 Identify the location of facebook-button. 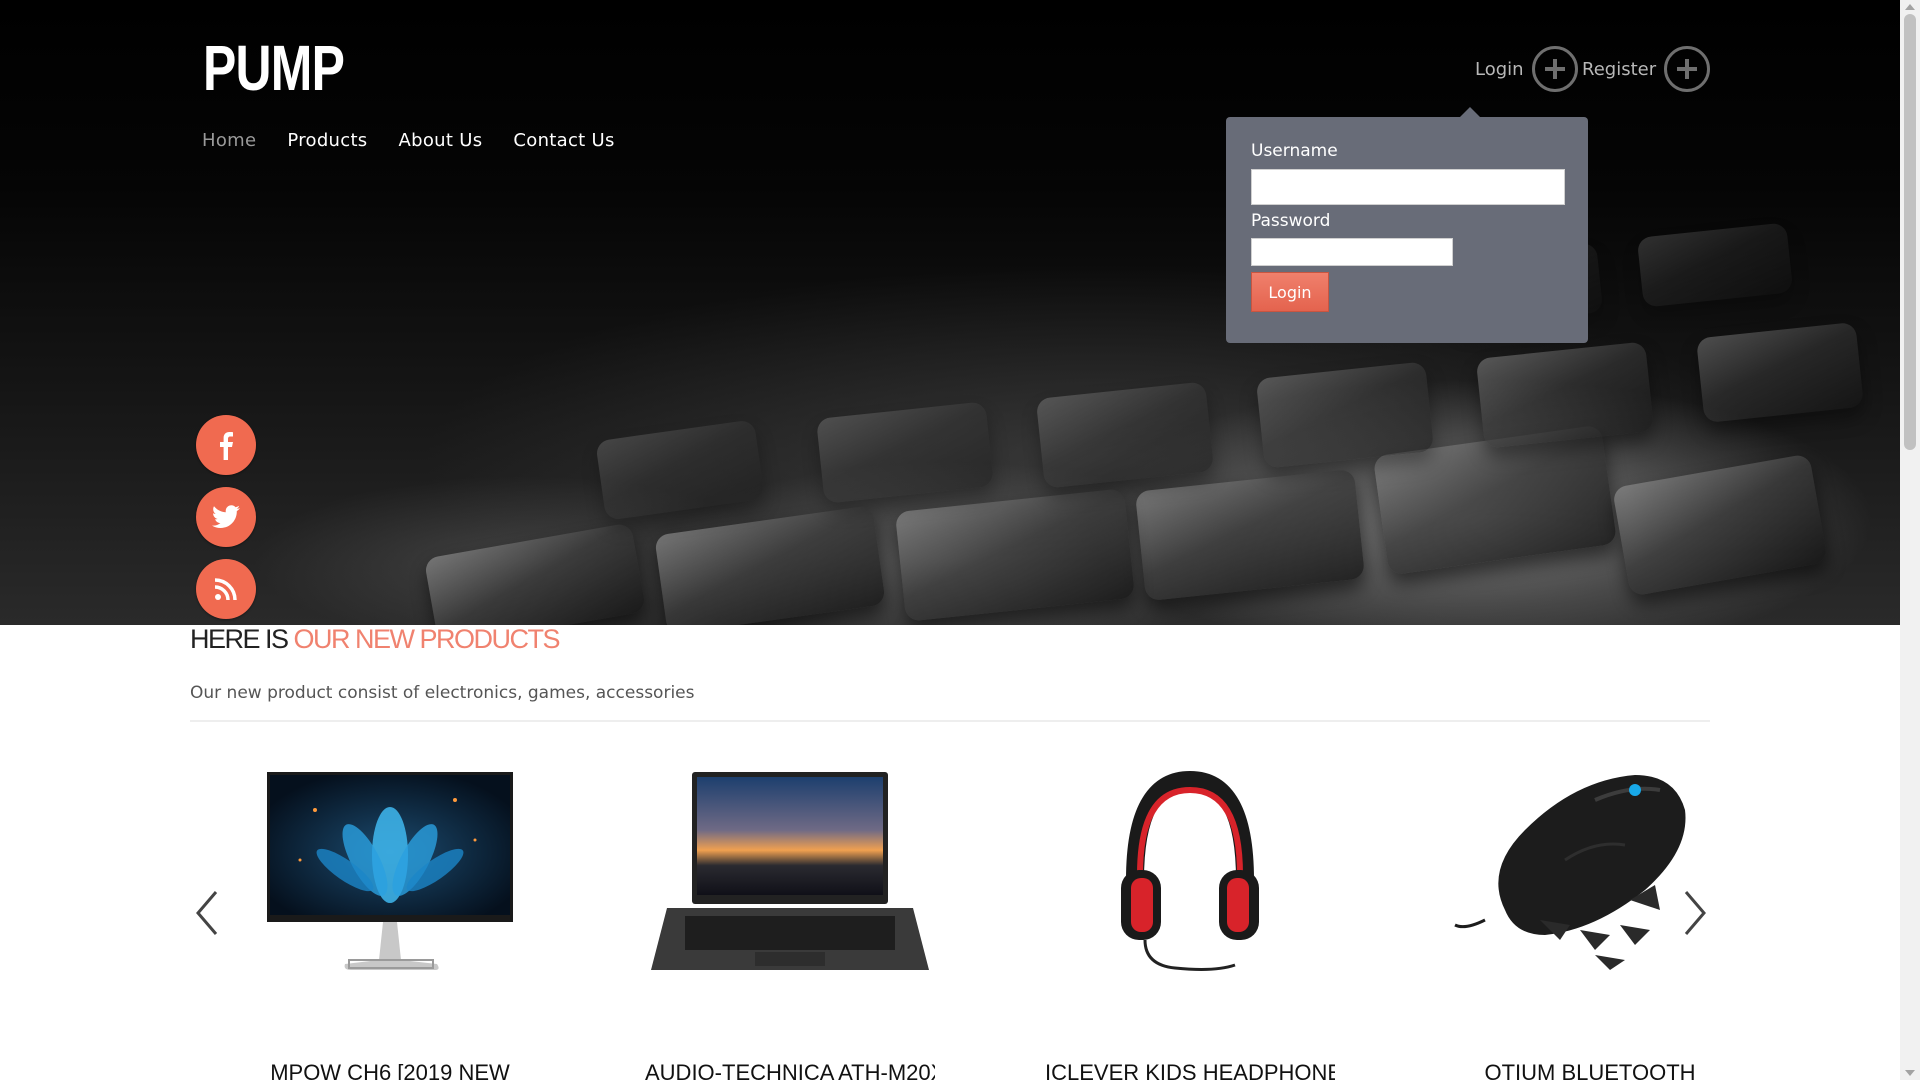
(226, 445).